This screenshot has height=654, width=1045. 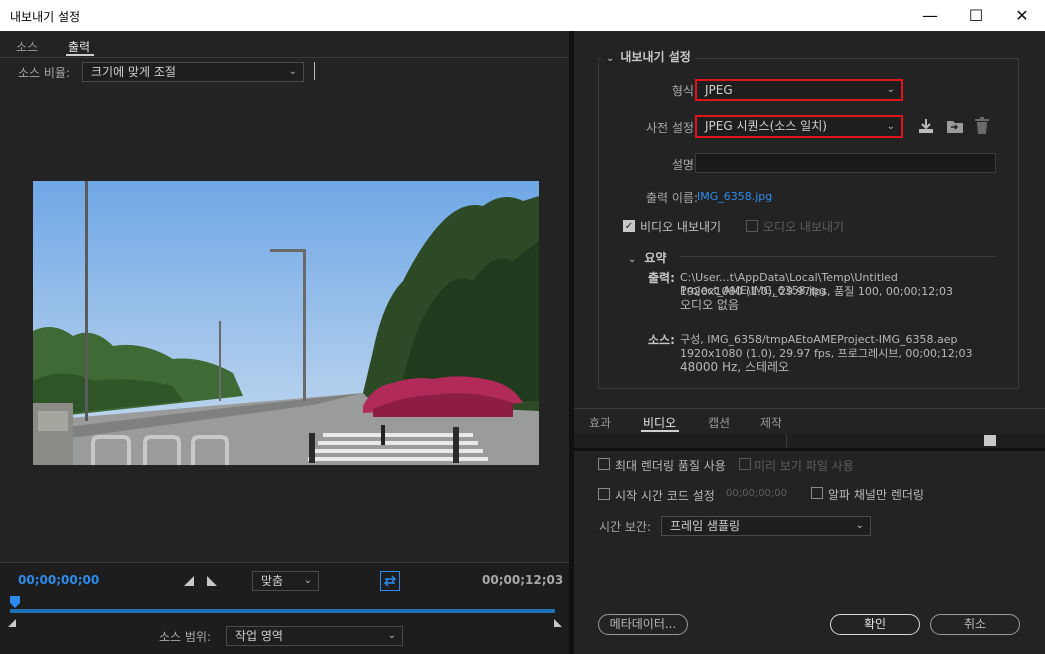 What do you see at coordinates (930, 15) in the screenshot?
I see `minimize-button: —` at bounding box center [930, 15].